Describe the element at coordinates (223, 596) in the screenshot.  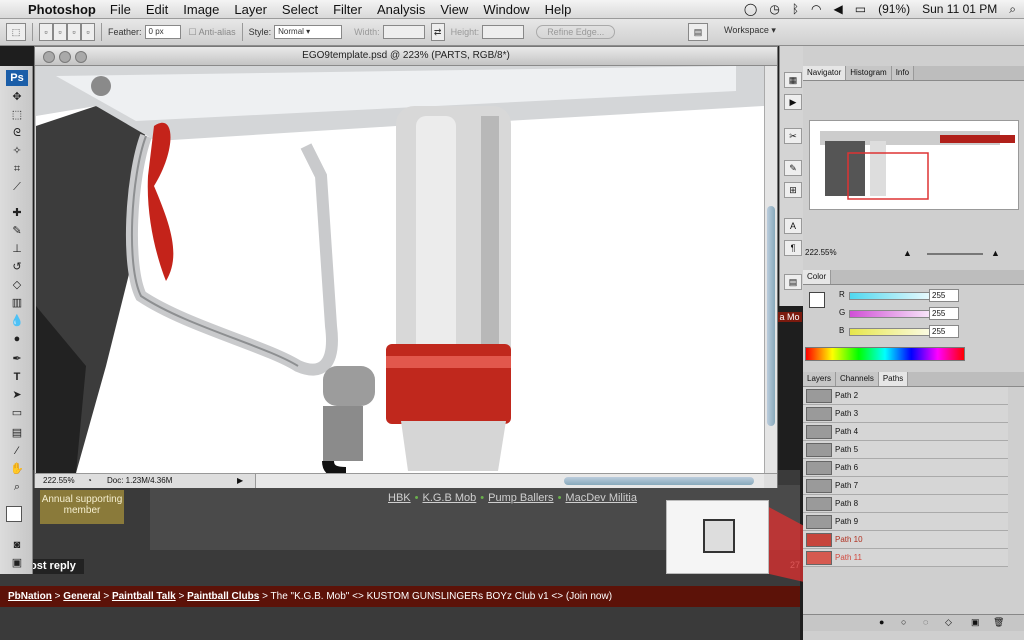
I see `crumb-paintball-clubs: Paintball Clubs` at that location.